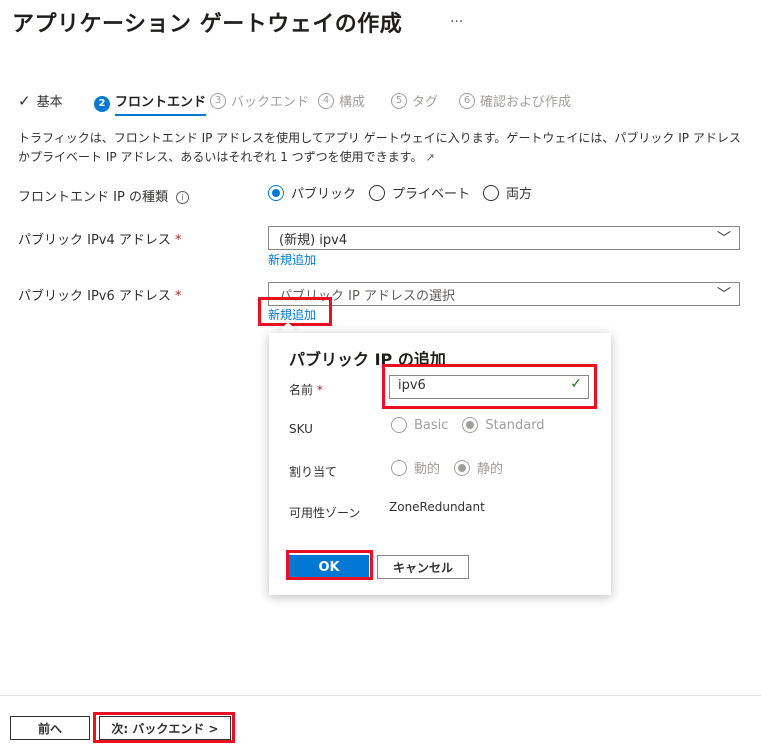 The image size is (761, 755). I want to click on tab-tags: 5 タグ, so click(414, 100).